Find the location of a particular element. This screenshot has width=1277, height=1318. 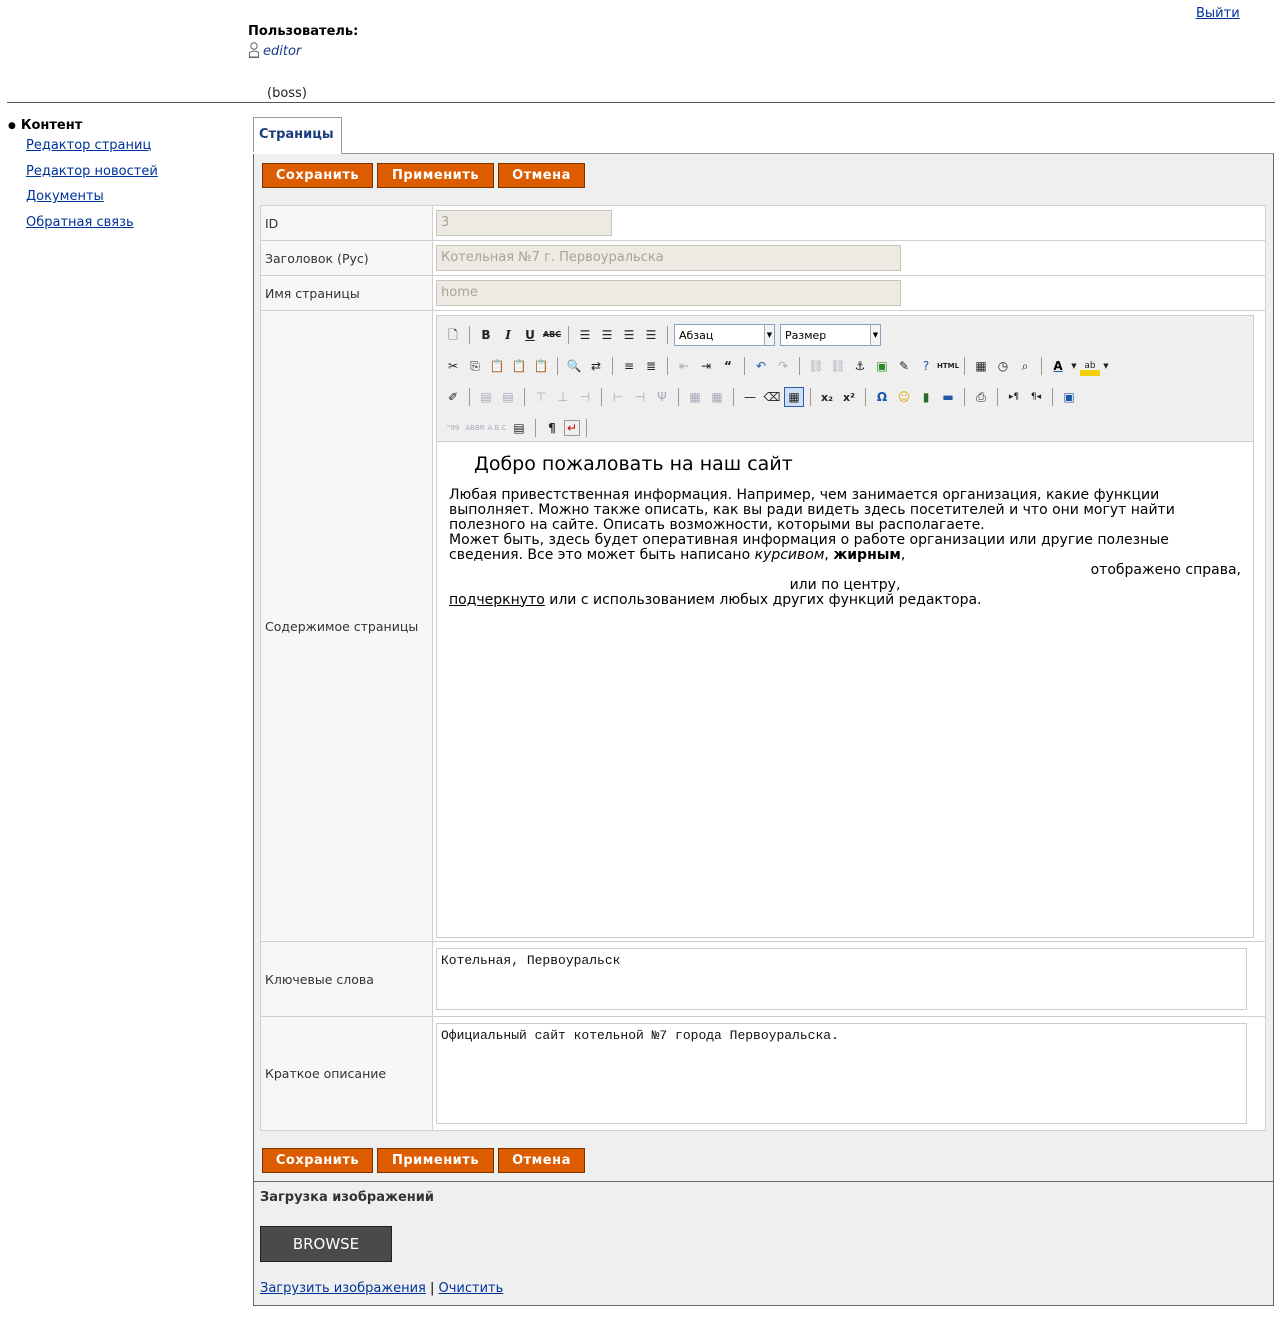

find-icon: 🔍 is located at coordinates (574, 366).